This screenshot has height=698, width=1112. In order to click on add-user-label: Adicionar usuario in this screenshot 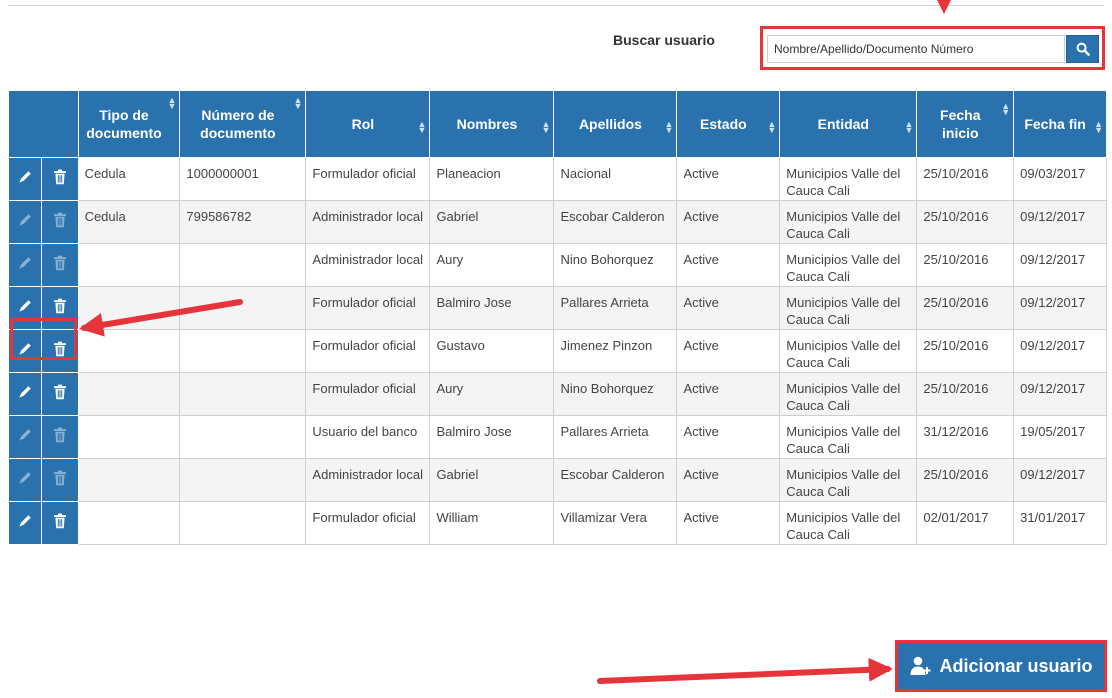, I will do `click(1016, 665)`.